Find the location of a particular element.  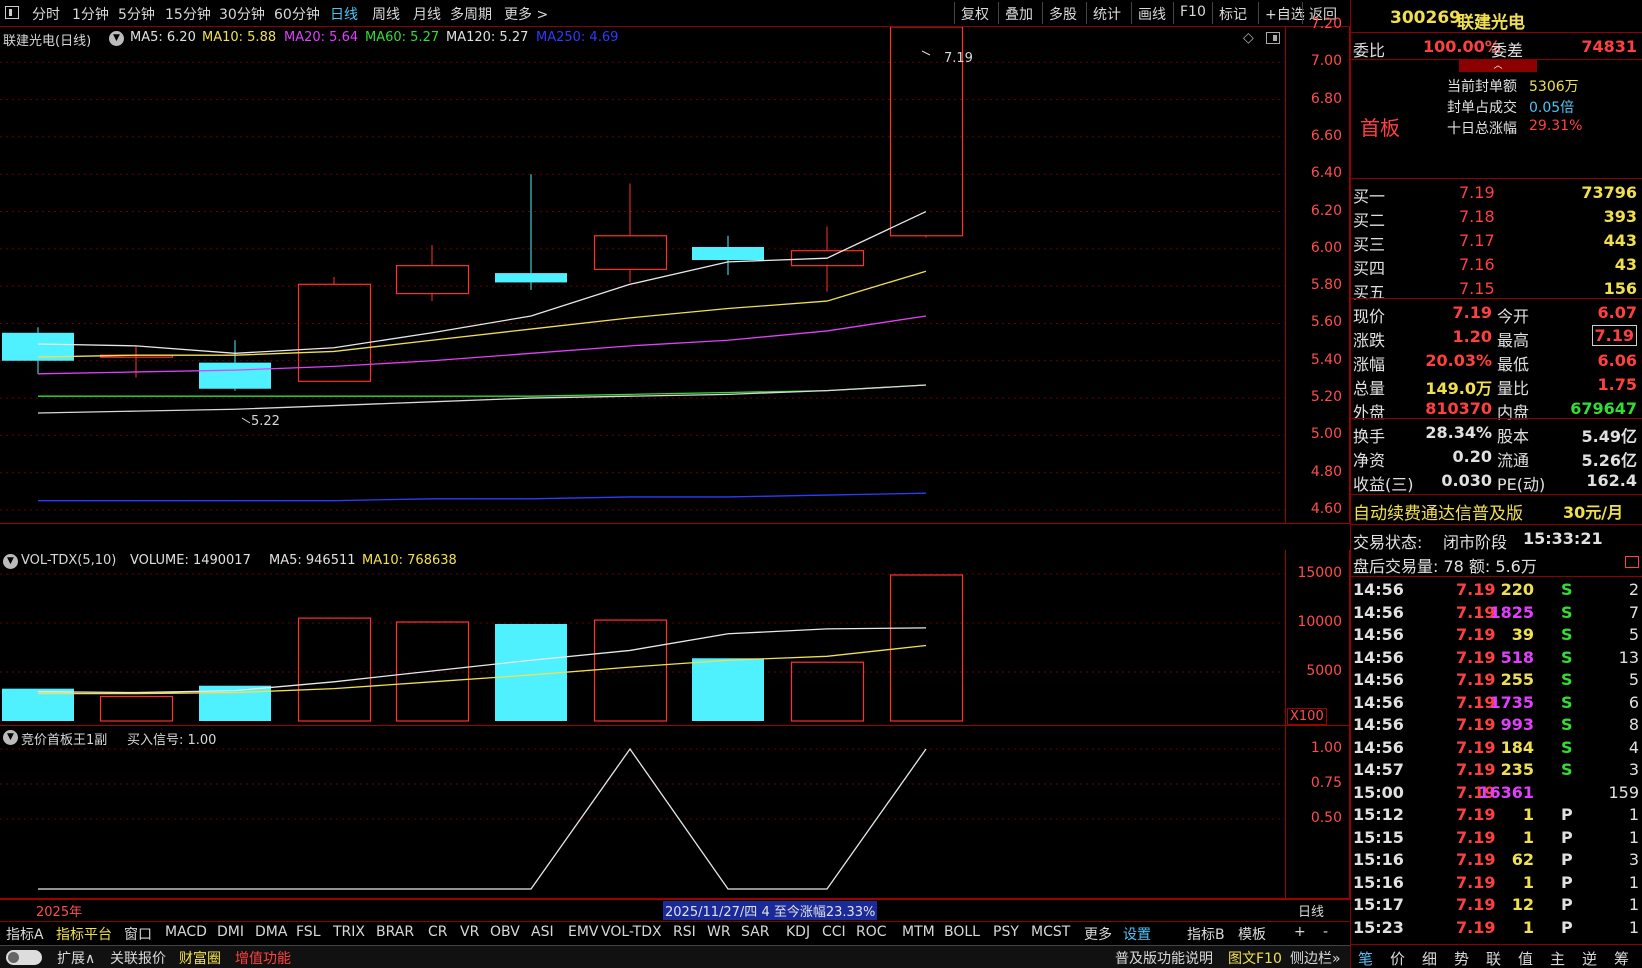

collapse-button: ︿ is located at coordinates (1498, 66).